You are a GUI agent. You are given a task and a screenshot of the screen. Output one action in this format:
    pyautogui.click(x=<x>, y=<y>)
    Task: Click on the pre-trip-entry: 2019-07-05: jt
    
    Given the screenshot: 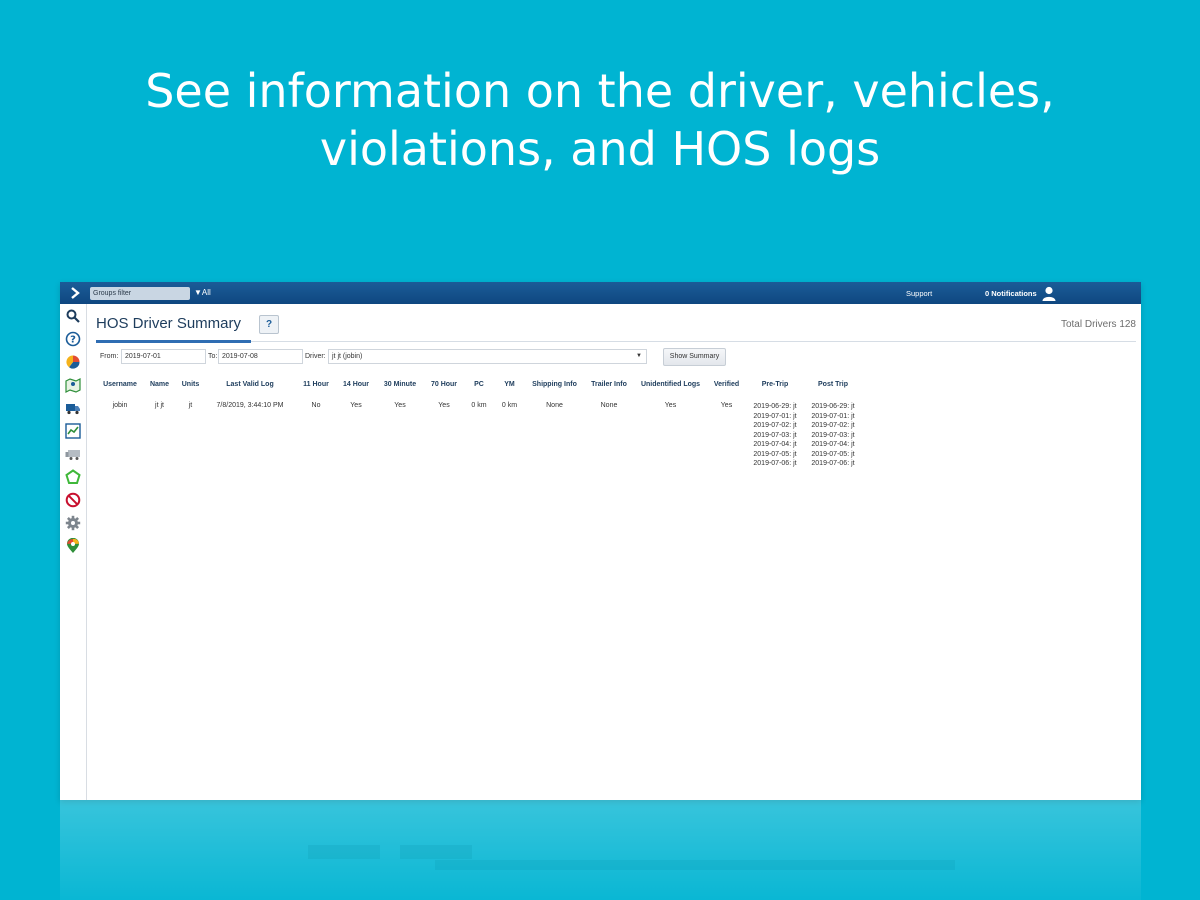 What is the action you would take?
    pyautogui.click(x=775, y=455)
    